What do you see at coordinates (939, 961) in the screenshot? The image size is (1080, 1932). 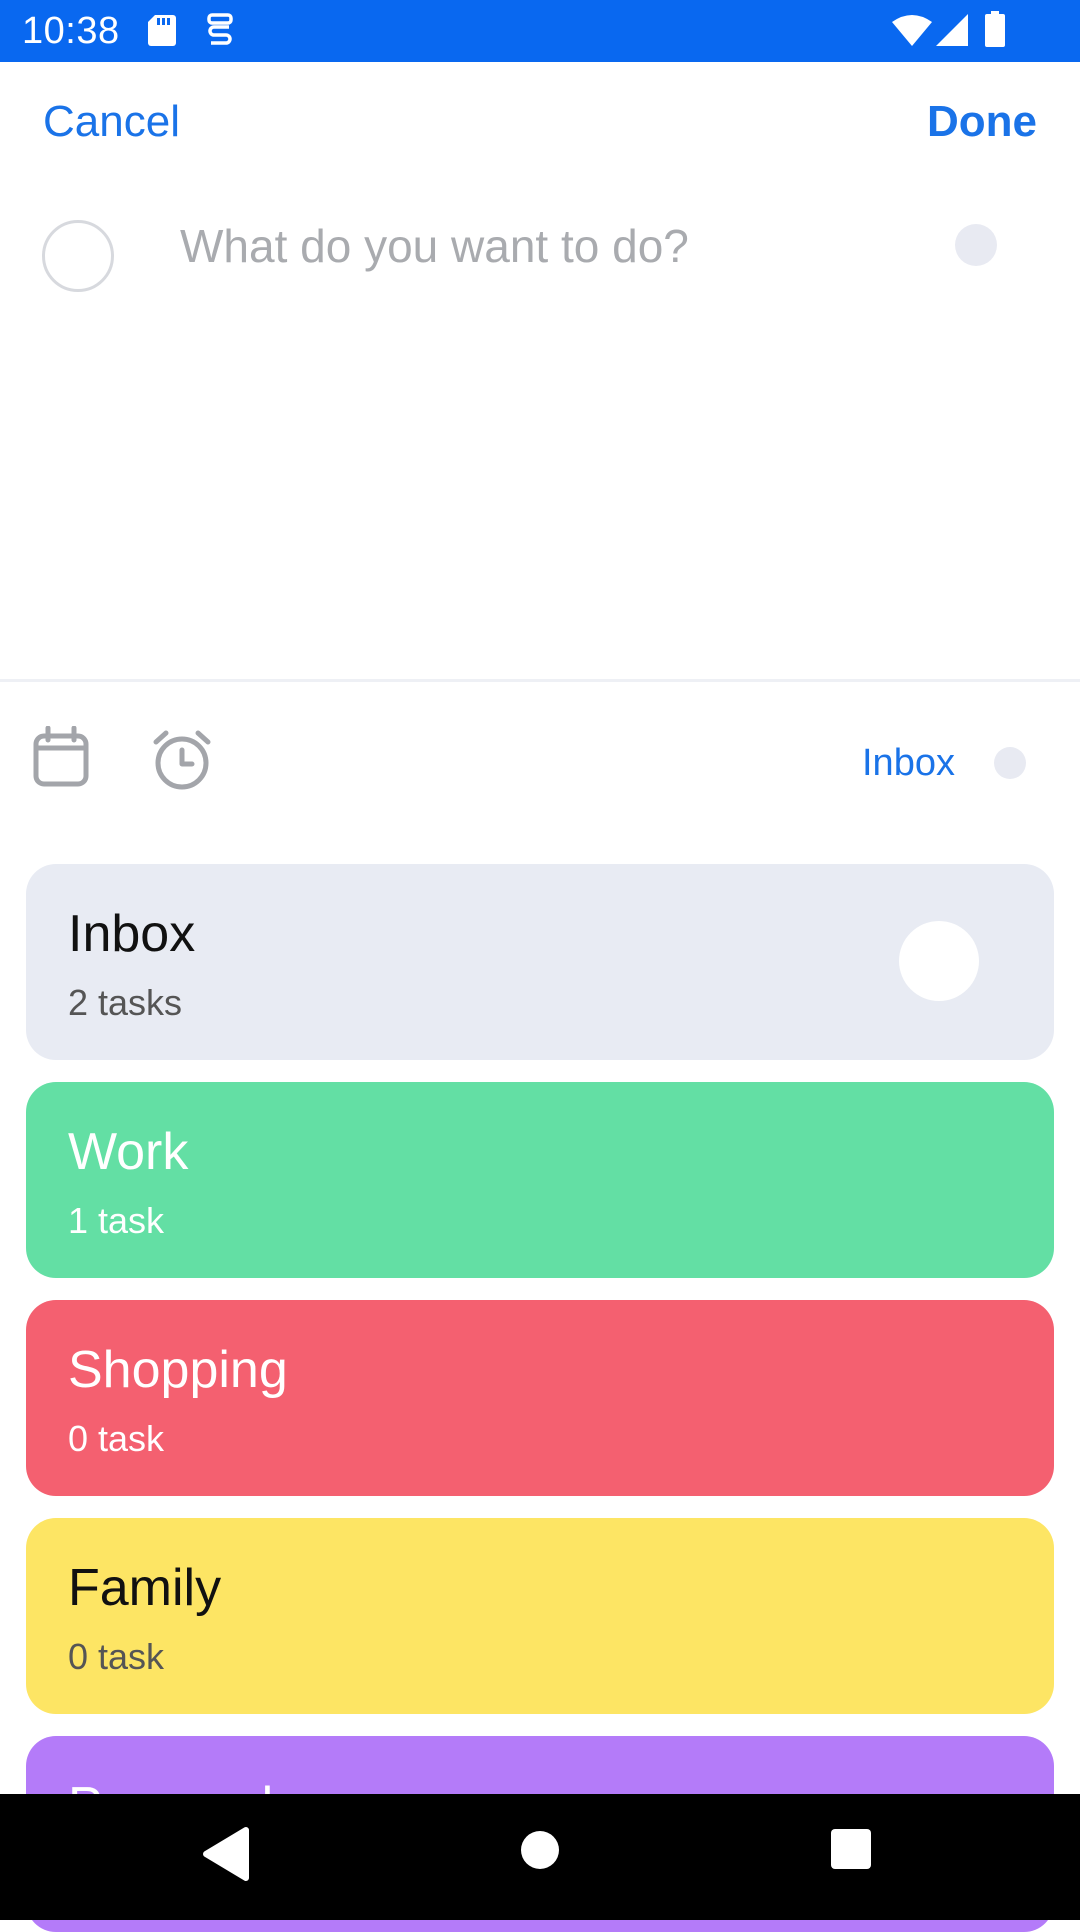 I see `selected-indicator` at bounding box center [939, 961].